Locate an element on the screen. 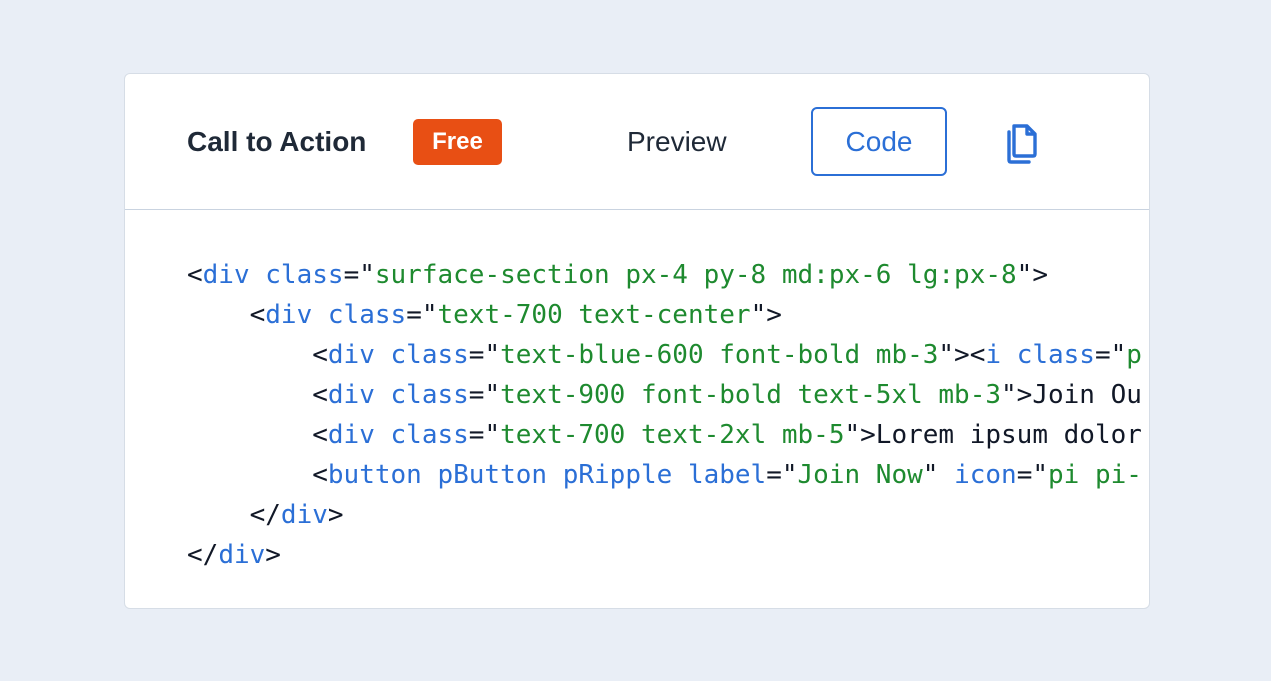 Image resolution: width=1271 pixels, height=681 pixels. code-line: <div class="text-700 text-center"> is located at coordinates (664, 315).